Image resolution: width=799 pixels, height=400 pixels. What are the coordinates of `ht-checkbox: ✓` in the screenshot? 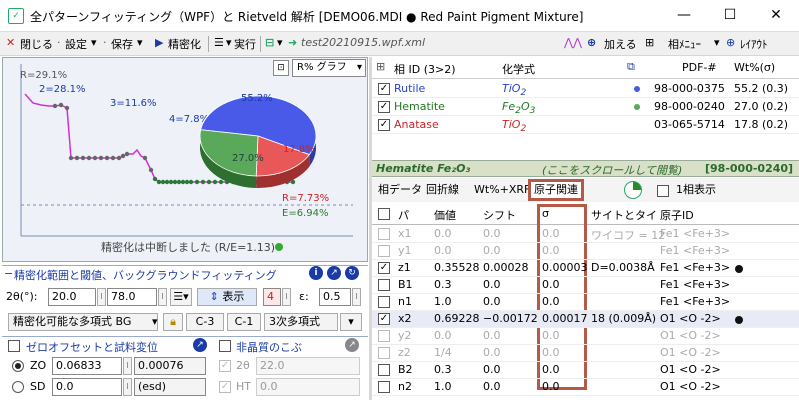 It's located at (225, 387).